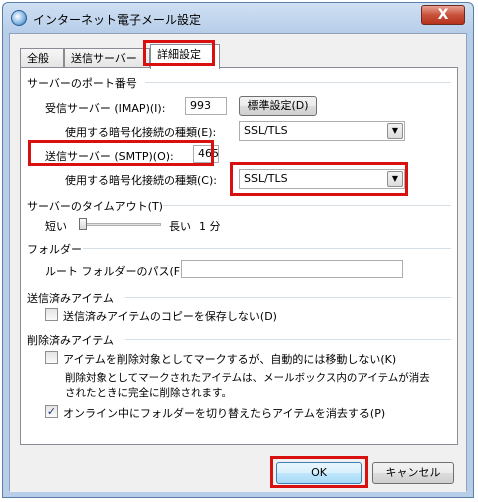 The height and width of the screenshot is (502, 478). What do you see at coordinates (230, 359) in the screenshot?
I see `mark-delete-label: アイテムを削除対象としてマークするが、自動的には移動しない(K)` at bounding box center [230, 359].